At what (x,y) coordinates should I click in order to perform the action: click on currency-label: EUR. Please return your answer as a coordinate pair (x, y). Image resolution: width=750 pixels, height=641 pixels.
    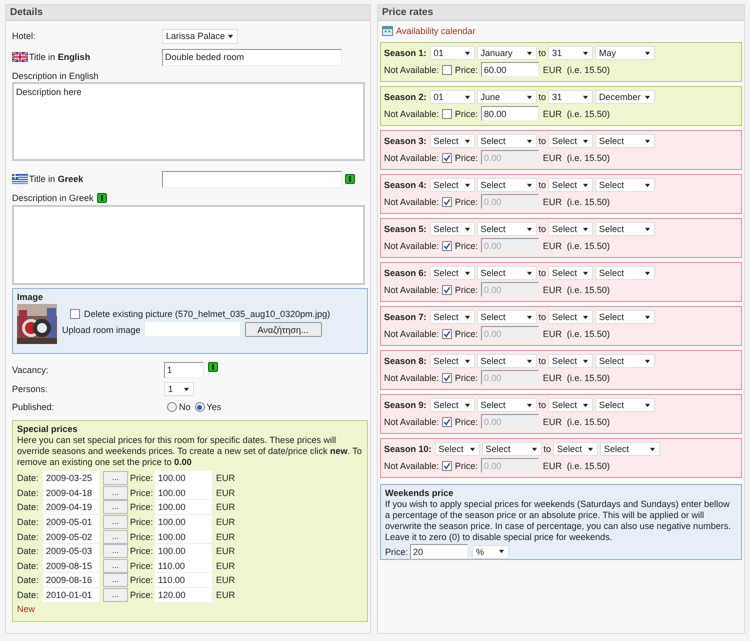
    Looking at the image, I should click on (552, 158).